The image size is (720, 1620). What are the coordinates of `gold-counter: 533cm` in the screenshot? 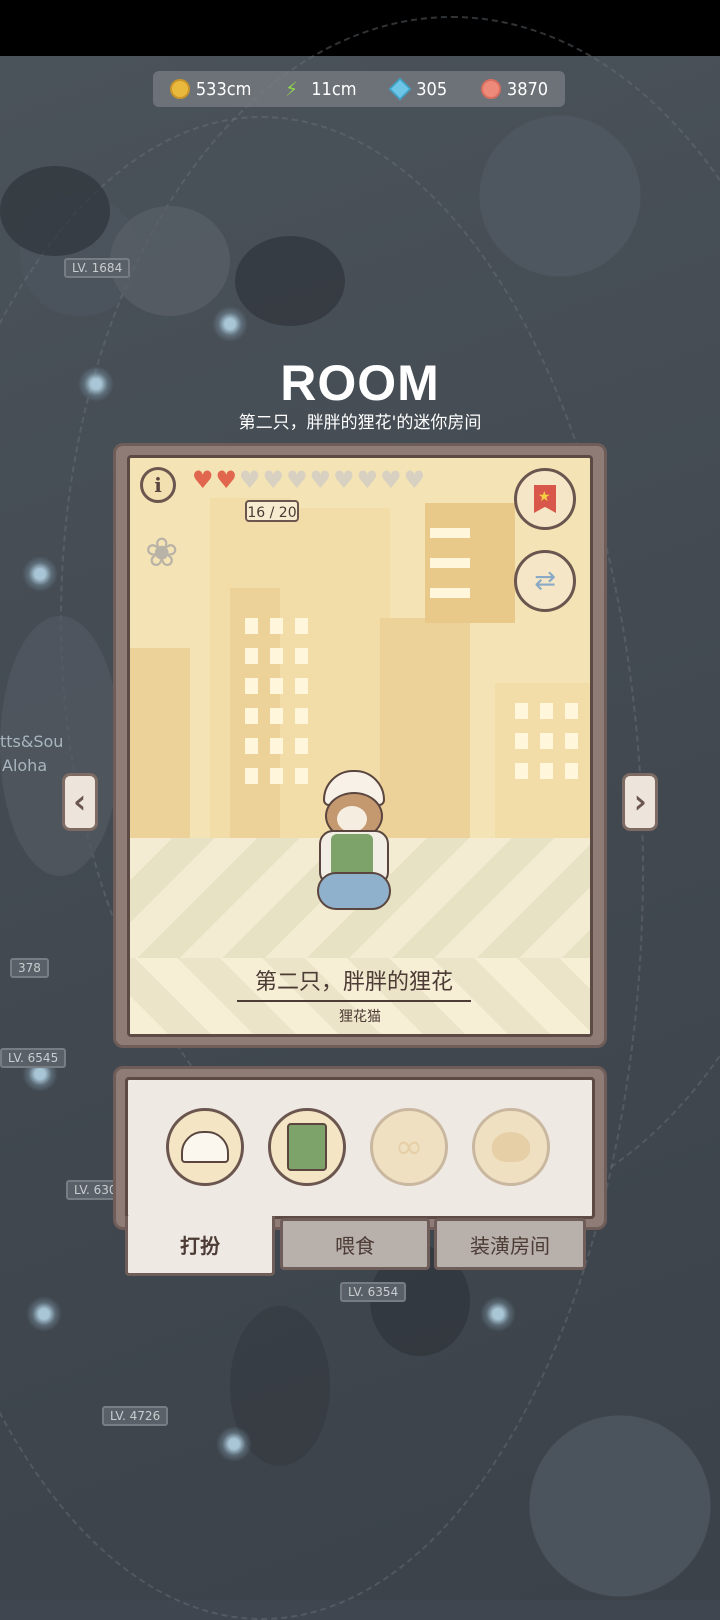 It's located at (210, 89).